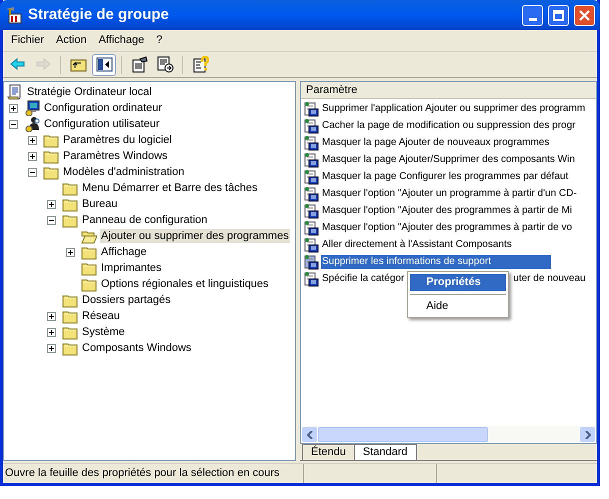 Image resolution: width=609 pixels, height=499 pixels. What do you see at coordinates (185, 284) in the screenshot?
I see `tree-item: Options régionales et linguistiques` at bounding box center [185, 284].